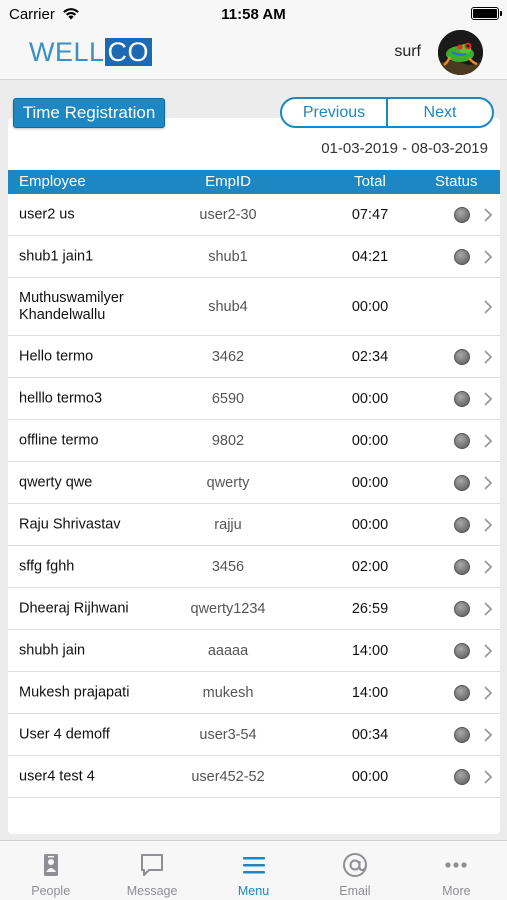  I want to click on table-row: sffg fghh 3456 02:00, so click(254, 567).